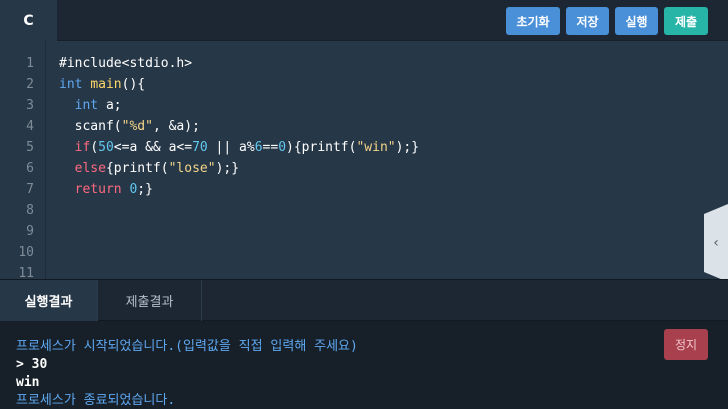 The image size is (728, 409). Describe the element at coordinates (30, 147) in the screenshot. I see `line-number: 5` at that location.